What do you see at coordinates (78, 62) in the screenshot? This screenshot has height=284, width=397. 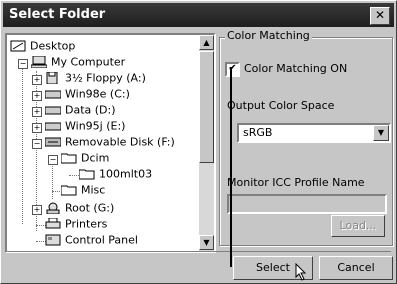 I see `tree-item-my-computer: My Computer` at bounding box center [78, 62].